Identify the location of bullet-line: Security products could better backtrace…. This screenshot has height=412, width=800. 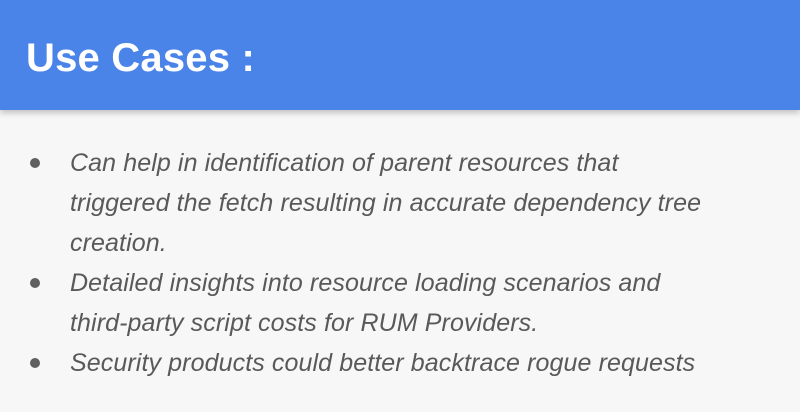
(383, 363).